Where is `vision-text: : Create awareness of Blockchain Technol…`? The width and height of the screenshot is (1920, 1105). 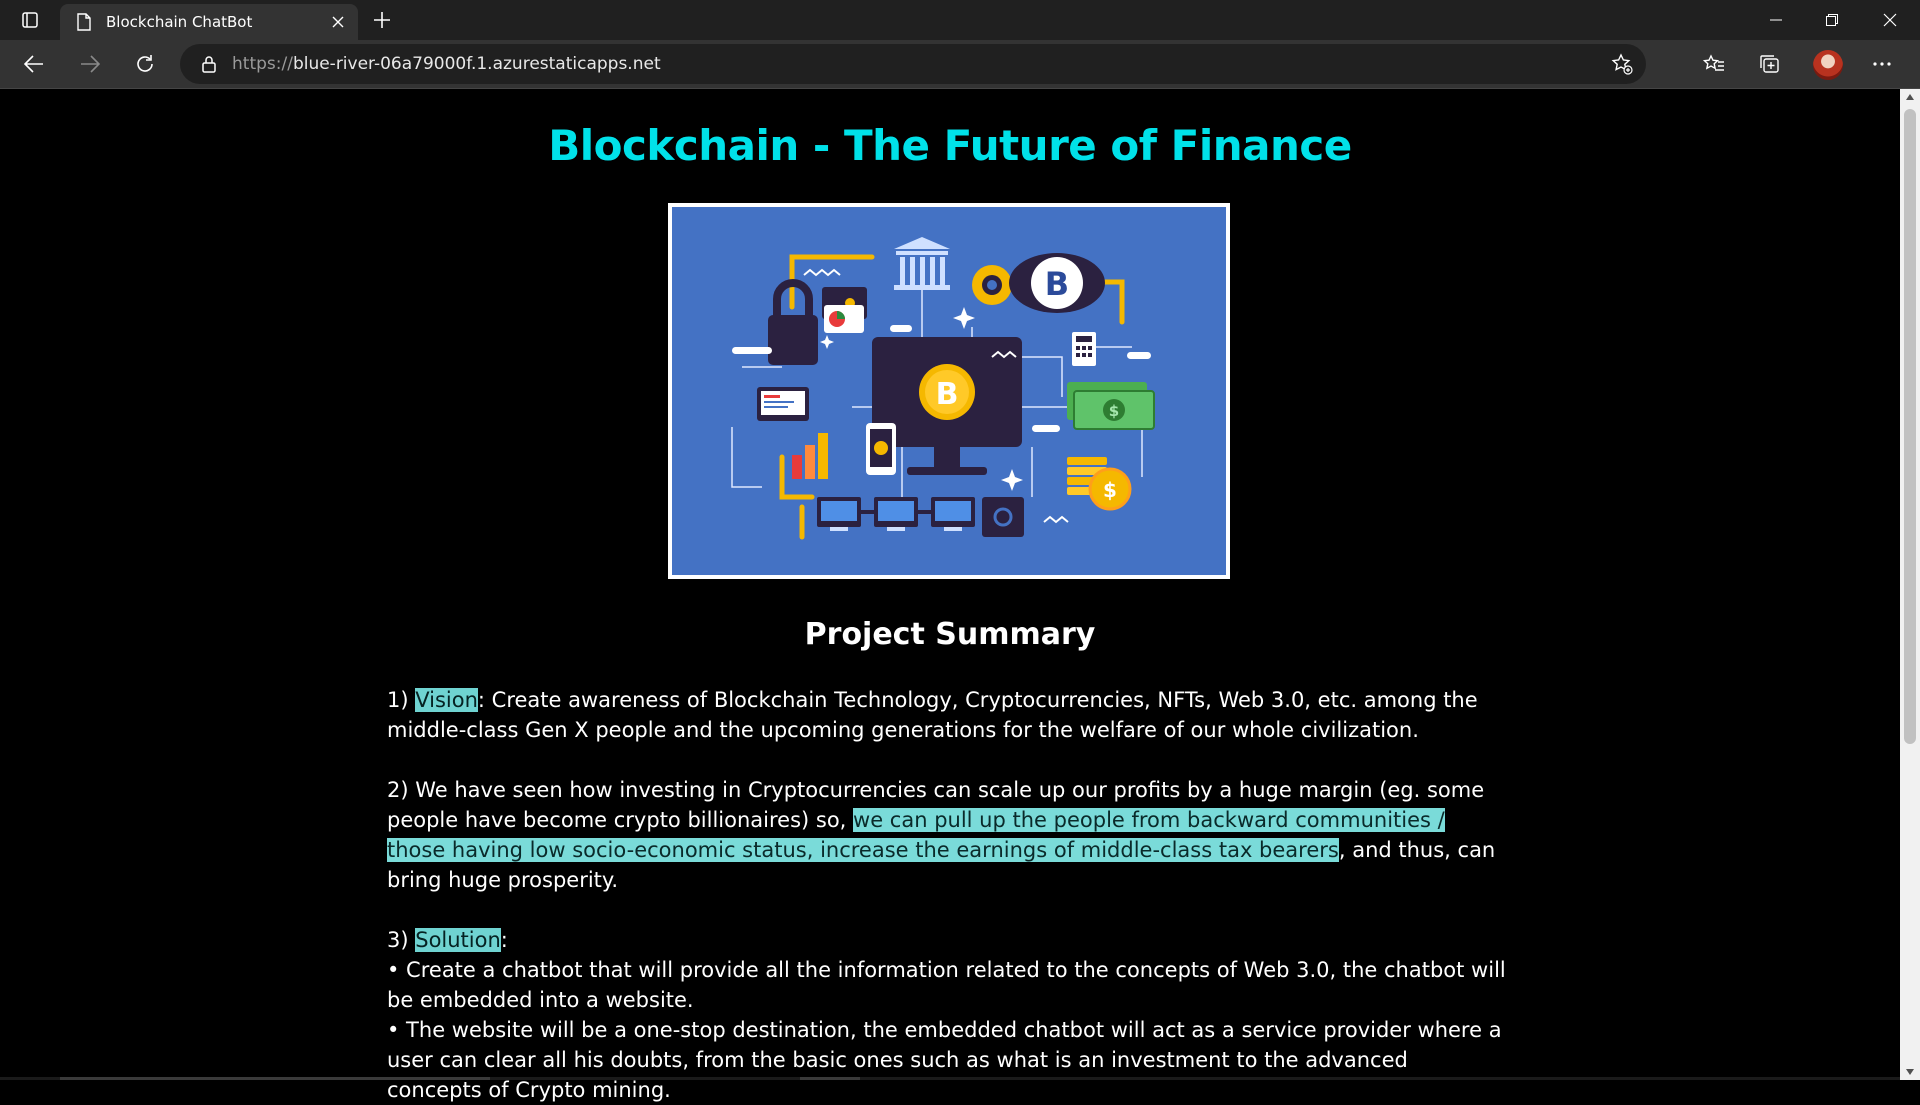 vision-text: : Create awareness of Blockchain Technol… is located at coordinates (932, 715).